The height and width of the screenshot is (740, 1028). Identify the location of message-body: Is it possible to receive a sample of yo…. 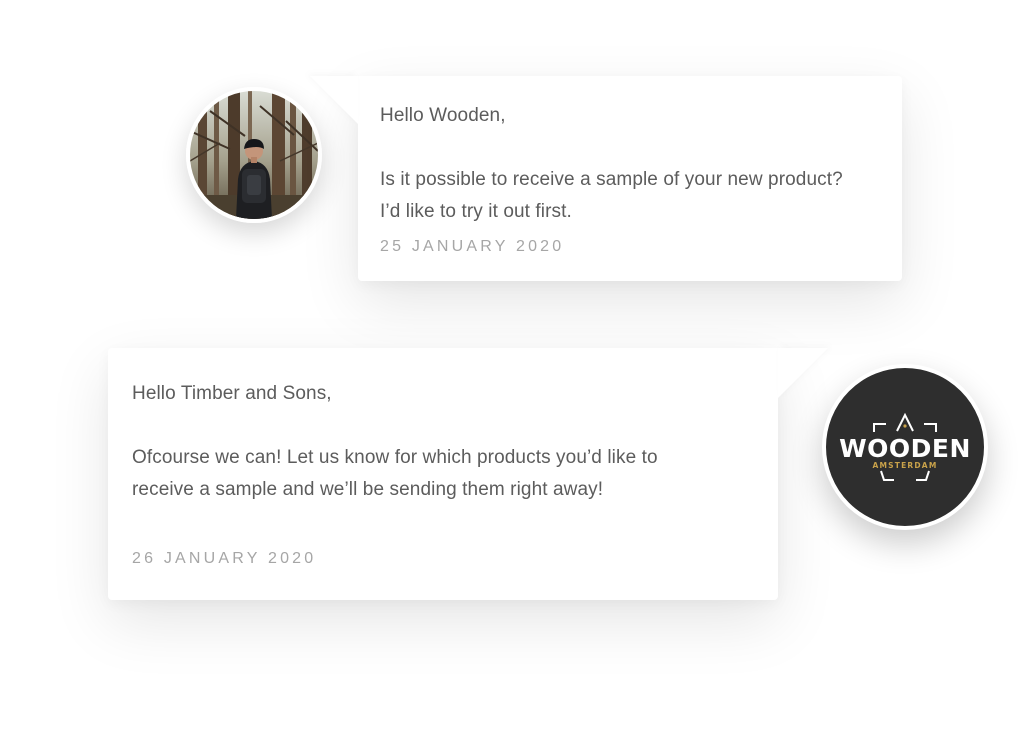
(630, 196).